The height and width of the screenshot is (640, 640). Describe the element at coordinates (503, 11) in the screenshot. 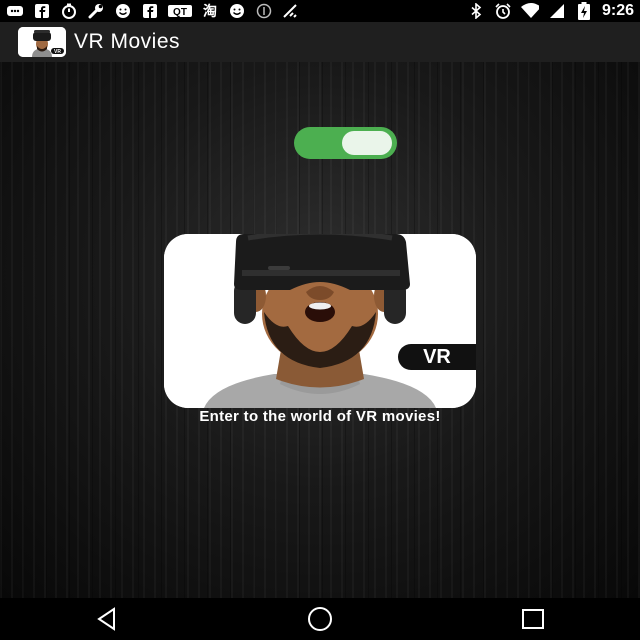

I see `alarm-icon` at that location.